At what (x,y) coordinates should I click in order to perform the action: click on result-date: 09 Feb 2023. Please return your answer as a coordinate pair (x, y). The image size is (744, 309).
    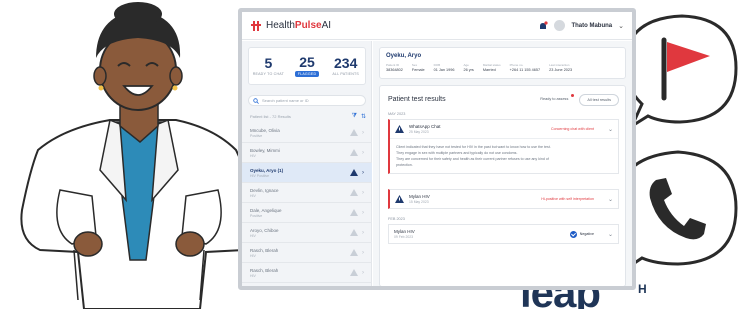
    Looking at the image, I should click on (404, 237).